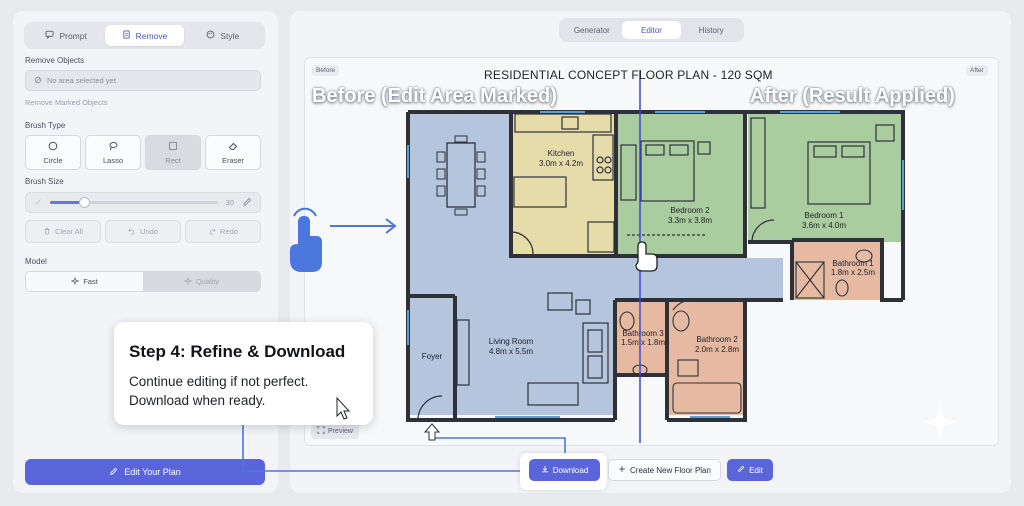 This screenshot has height=506, width=1024. I want to click on bedroom1-size: 3.6m x 4.0m, so click(824, 225).